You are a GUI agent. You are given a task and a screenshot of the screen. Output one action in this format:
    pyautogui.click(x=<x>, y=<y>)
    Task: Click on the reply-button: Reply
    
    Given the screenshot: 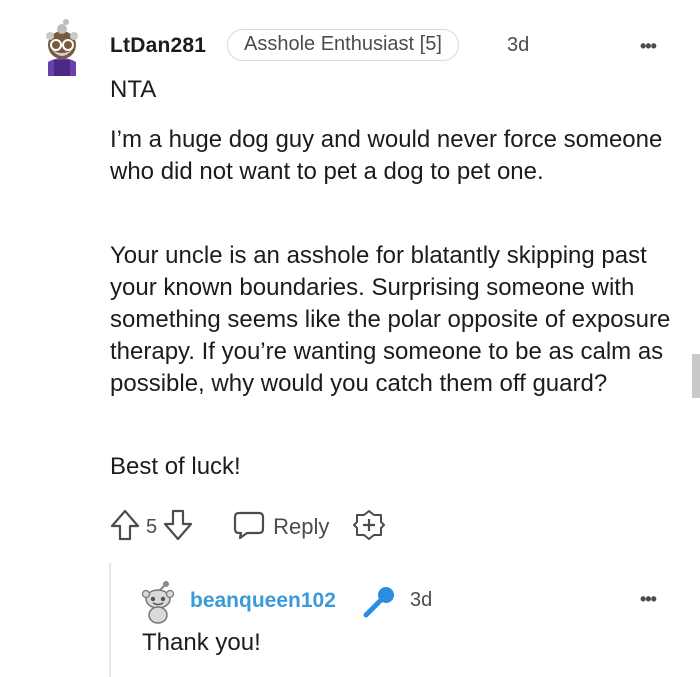 What is the action you would take?
    pyautogui.click(x=281, y=527)
    